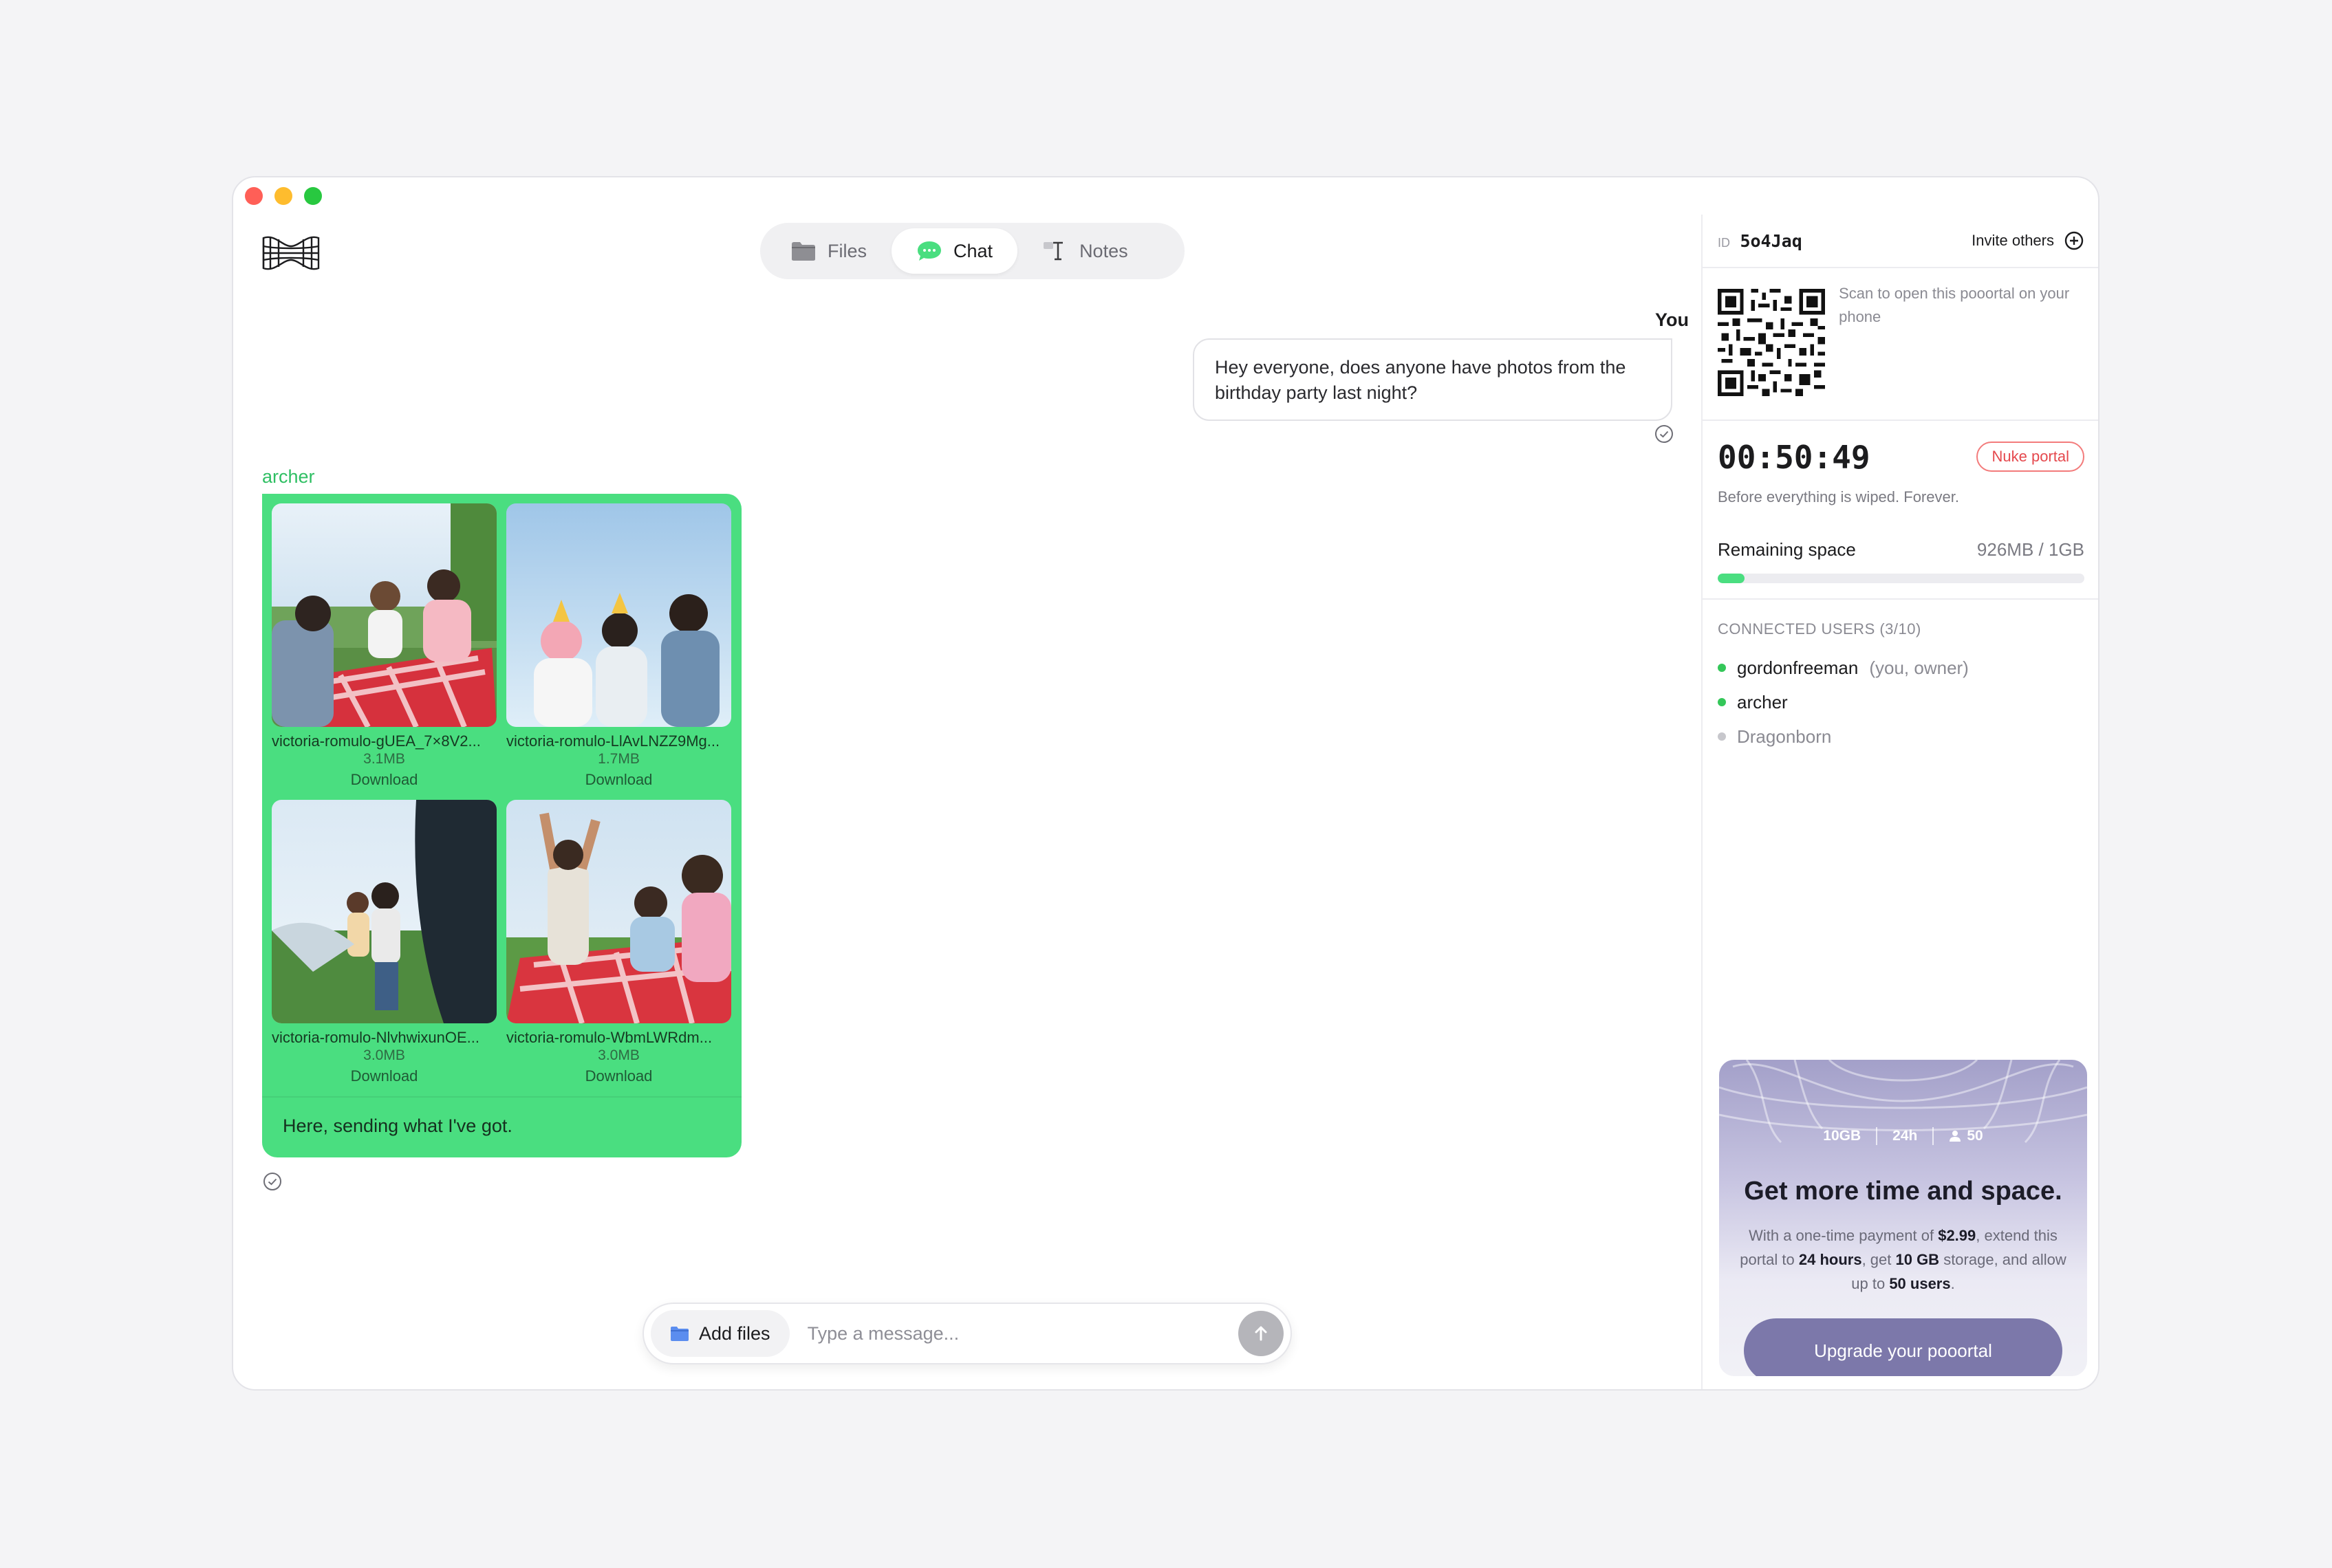  Describe the element at coordinates (1672, 319) in the screenshot. I see `sender-label-you: You` at that location.